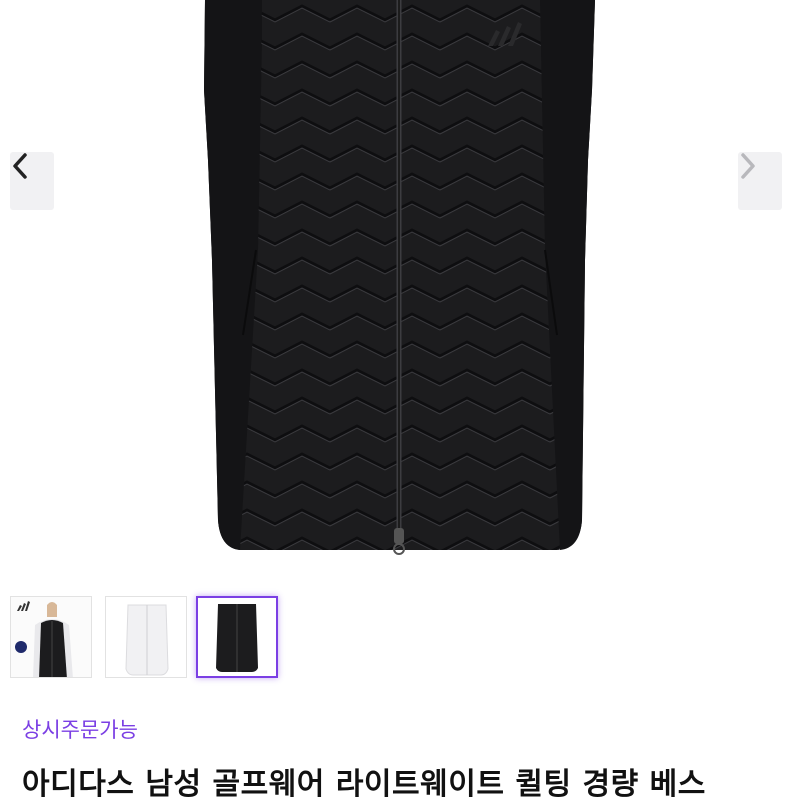 This screenshot has width=793, height=803. What do you see at coordinates (760, 181) in the screenshot?
I see `next-image-button` at bounding box center [760, 181].